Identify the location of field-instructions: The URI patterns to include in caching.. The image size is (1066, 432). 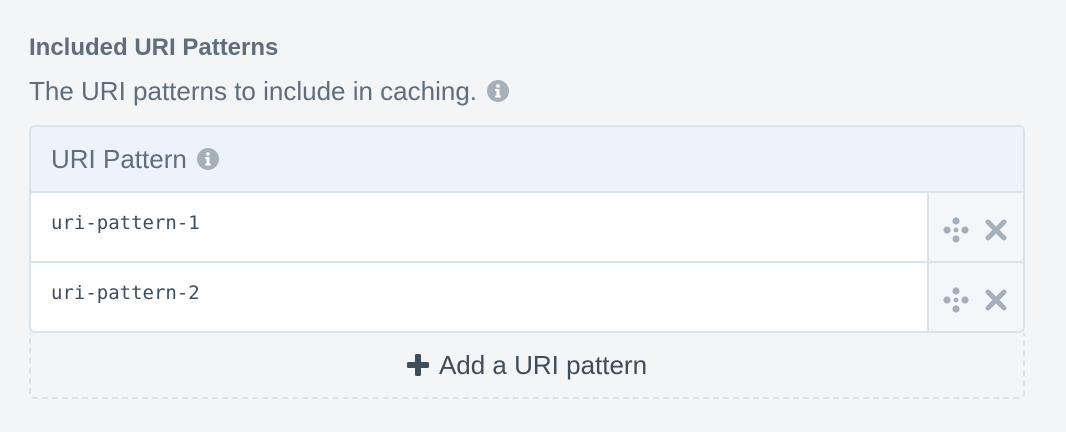
(527, 91).